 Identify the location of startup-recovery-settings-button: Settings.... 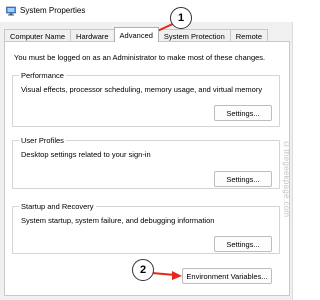
(243, 244).